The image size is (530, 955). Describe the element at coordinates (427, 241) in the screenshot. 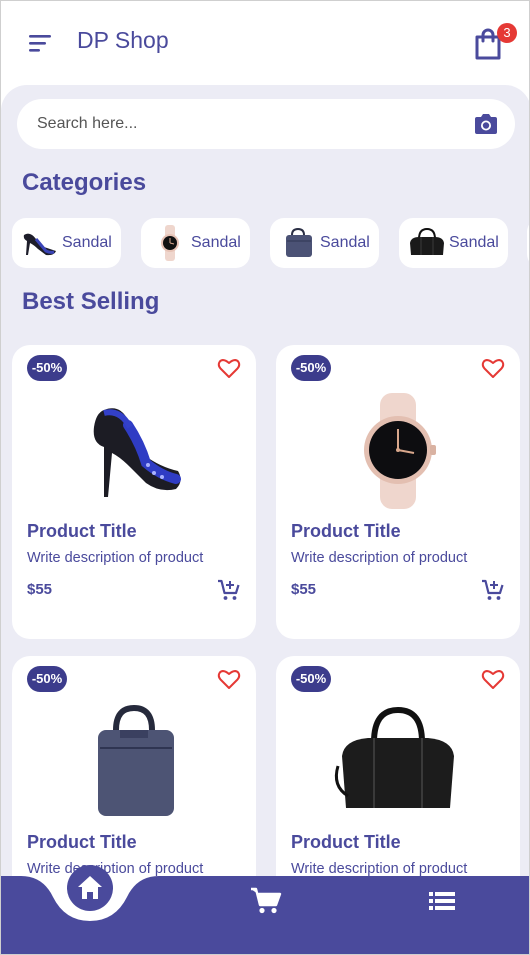

I see `duffel-bag-thumb-icon` at that location.